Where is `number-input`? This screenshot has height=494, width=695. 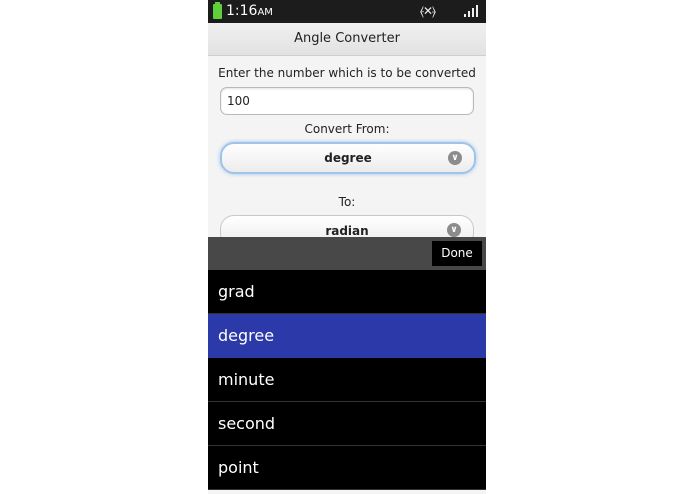
number-input is located at coordinates (347, 101).